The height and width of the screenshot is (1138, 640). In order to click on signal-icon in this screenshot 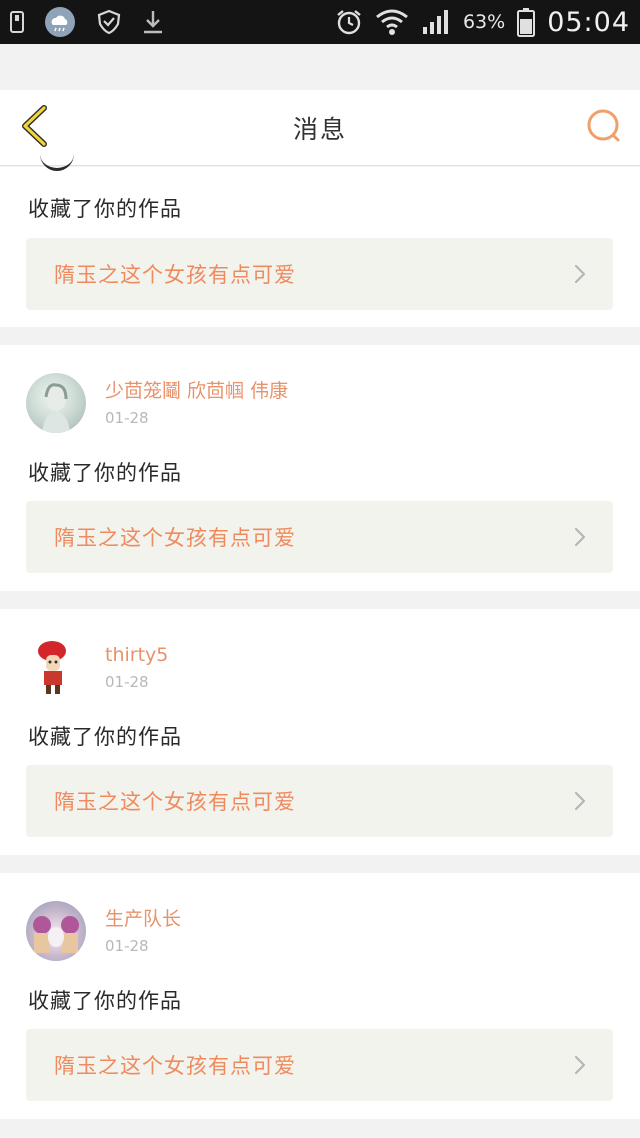, I will do `click(436, 22)`.